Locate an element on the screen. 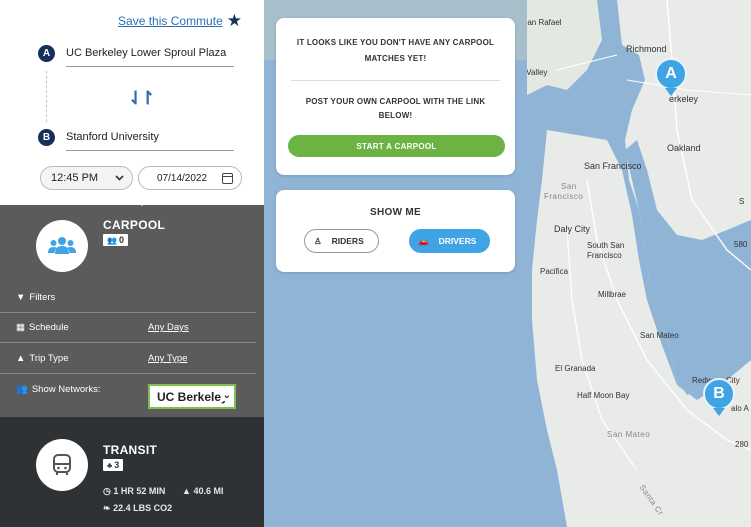 The width and height of the screenshot is (751, 527). map-label-san-rafael: San Rafael is located at coordinates (544, 22).